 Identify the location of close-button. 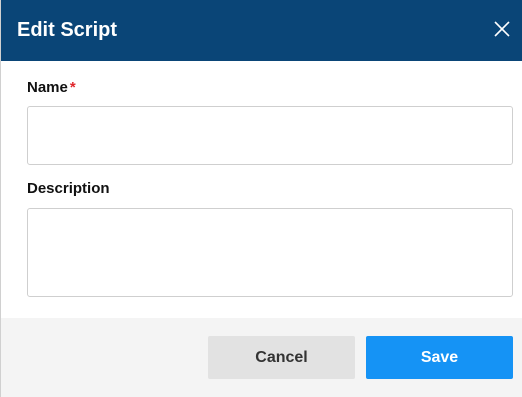
(502, 29).